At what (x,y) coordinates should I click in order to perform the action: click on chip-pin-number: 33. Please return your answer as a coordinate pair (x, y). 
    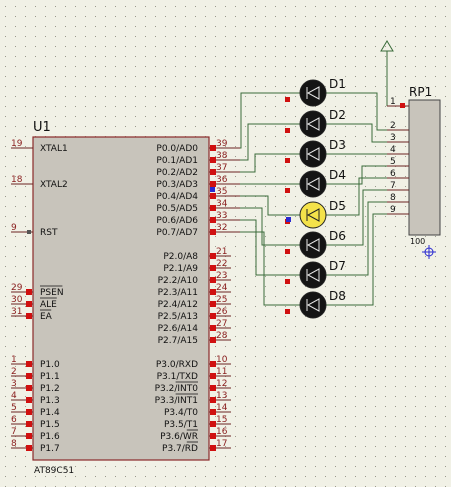
    Looking at the image, I should click on (221, 216).